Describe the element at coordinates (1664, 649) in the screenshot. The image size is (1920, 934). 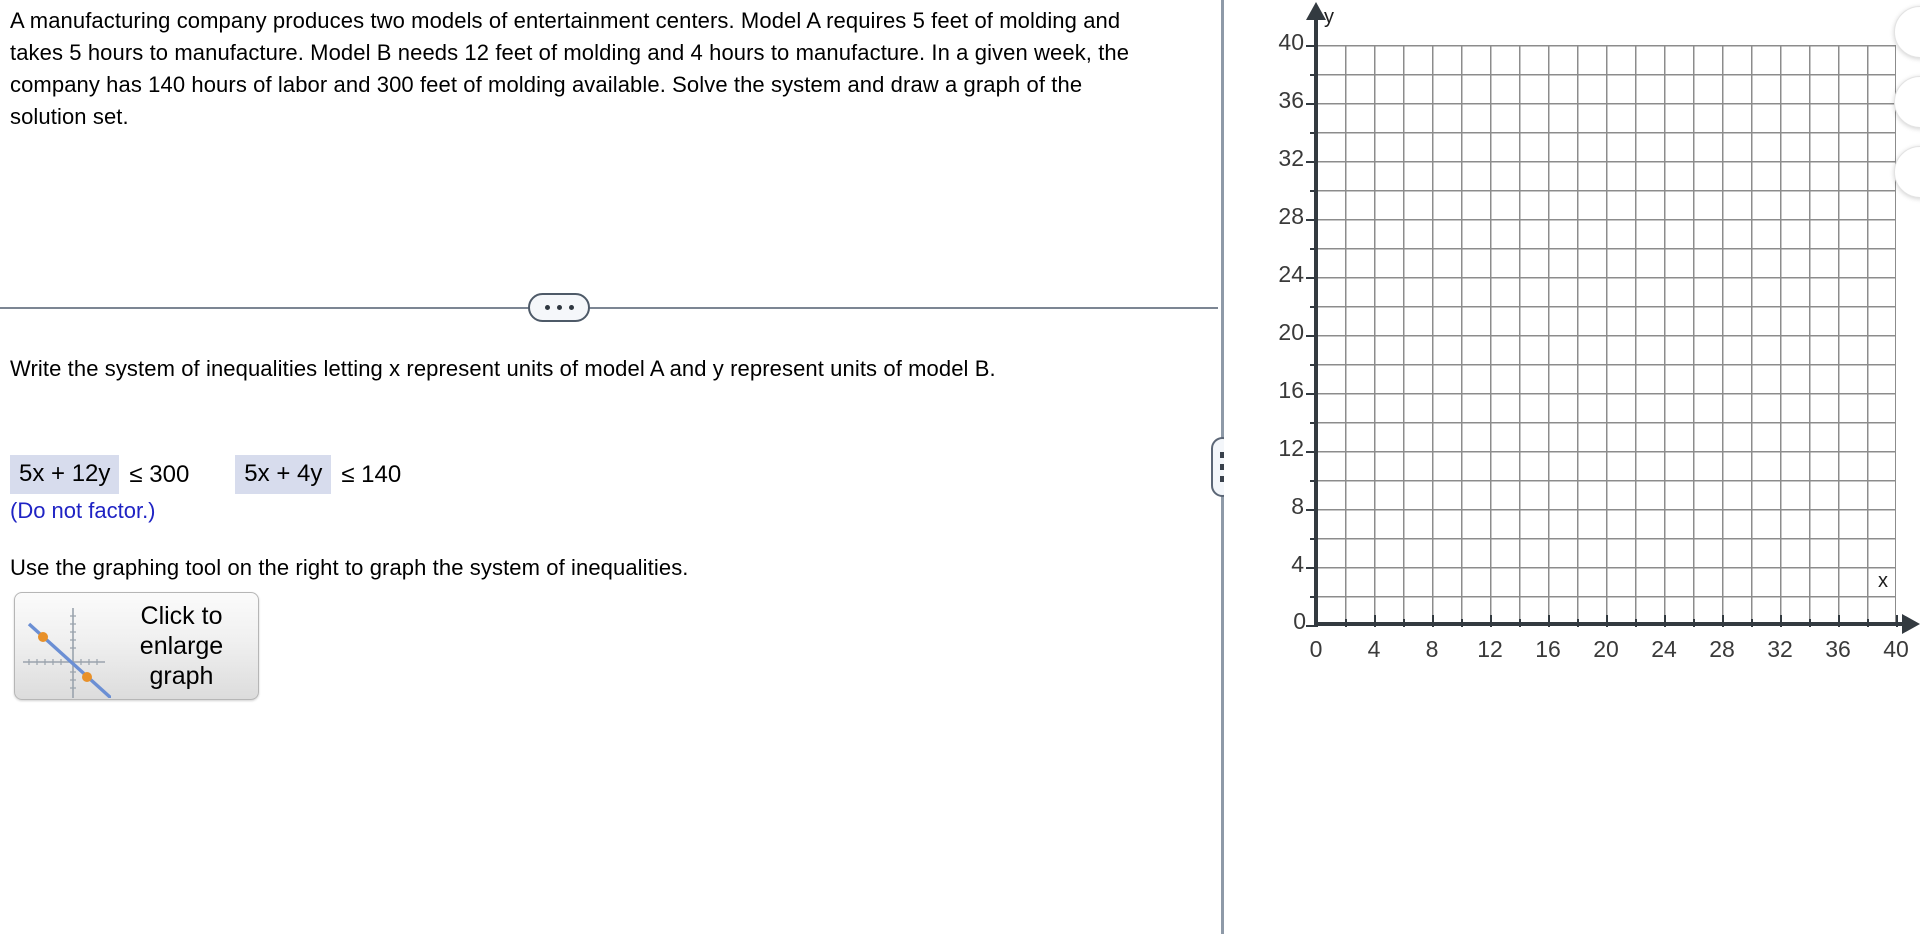
I see `x-tick-label: 24` at that location.